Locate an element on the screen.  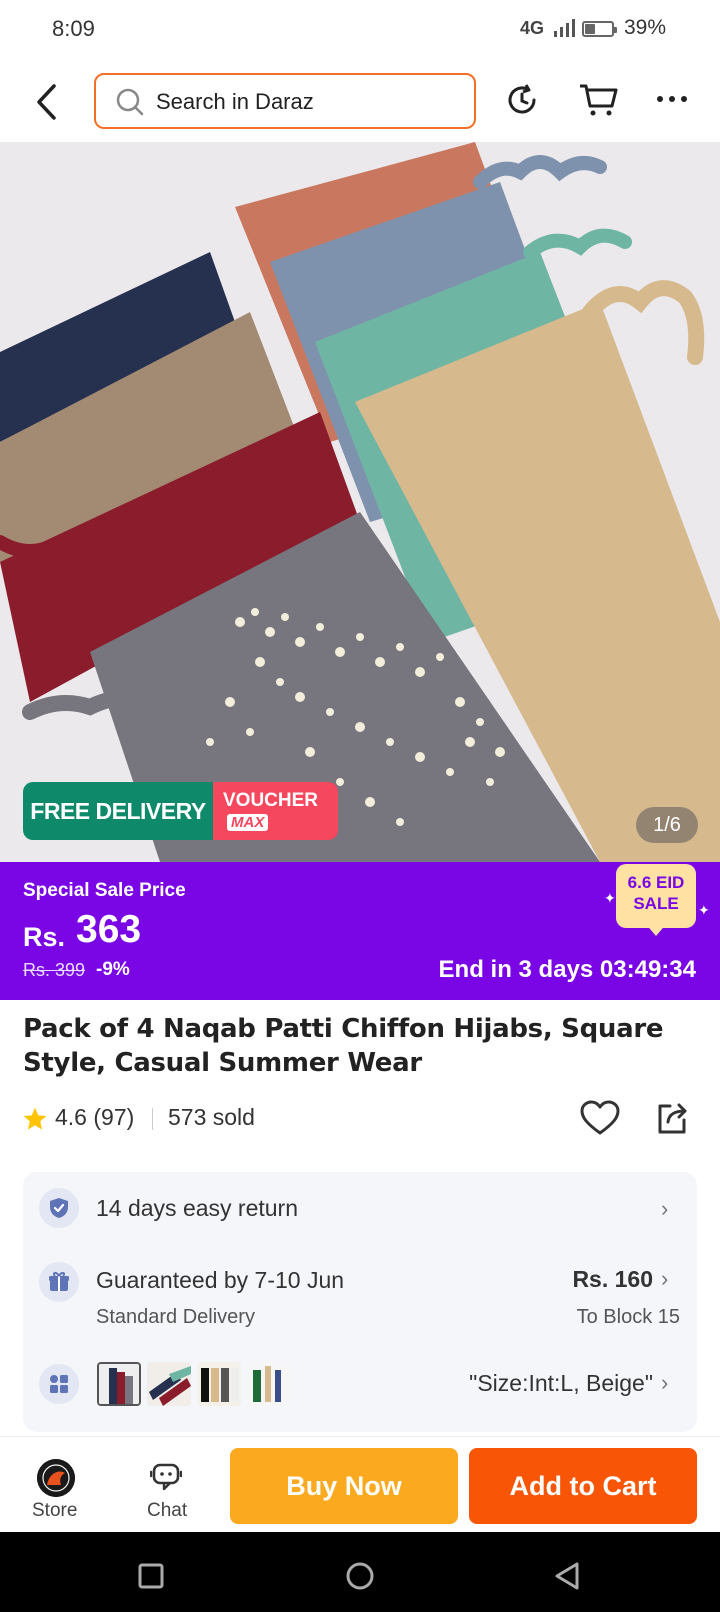
chat-icon is located at coordinates (166, 1476).